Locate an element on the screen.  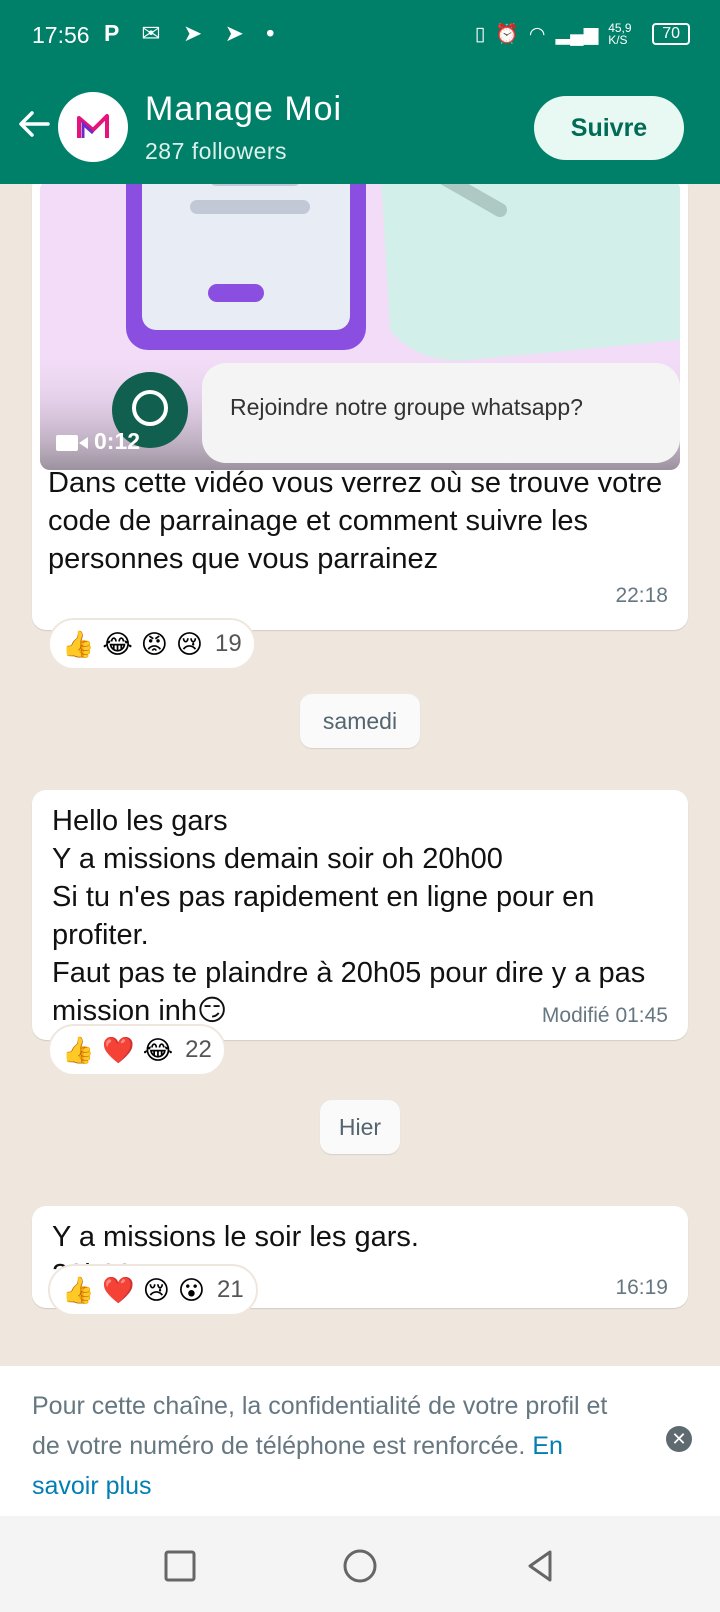
video-camera-icon is located at coordinates (72, 442).